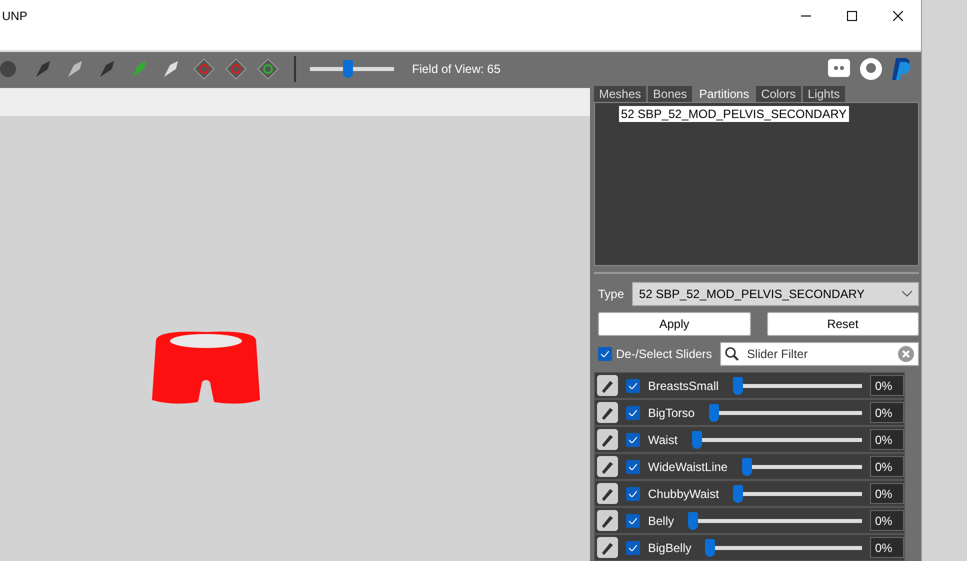  What do you see at coordinates (819, 354) in the screenshot?
I see `slider-filter-field: Slider Filter` at bounding box center [819, 354].